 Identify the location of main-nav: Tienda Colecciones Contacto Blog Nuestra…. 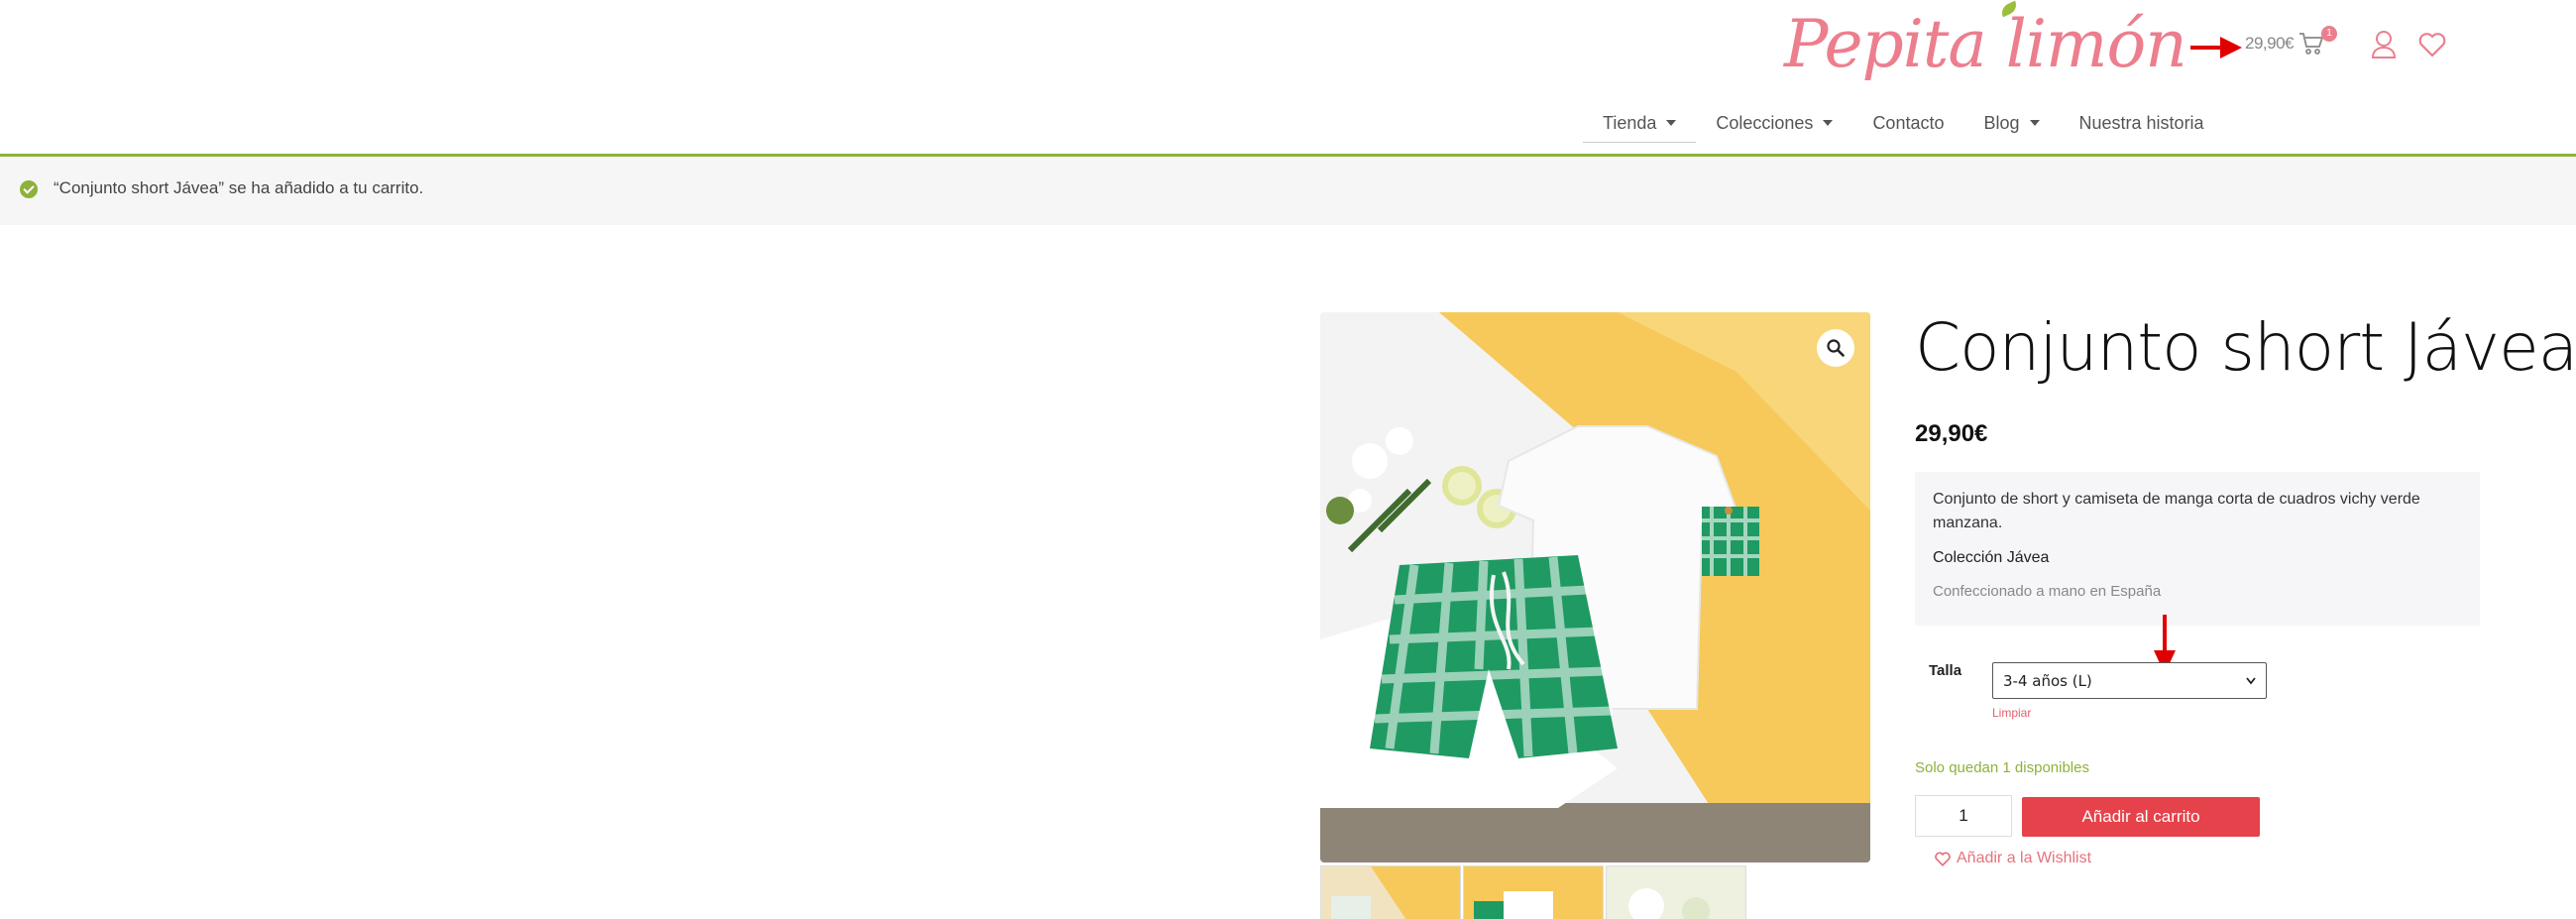
(1903, 123).